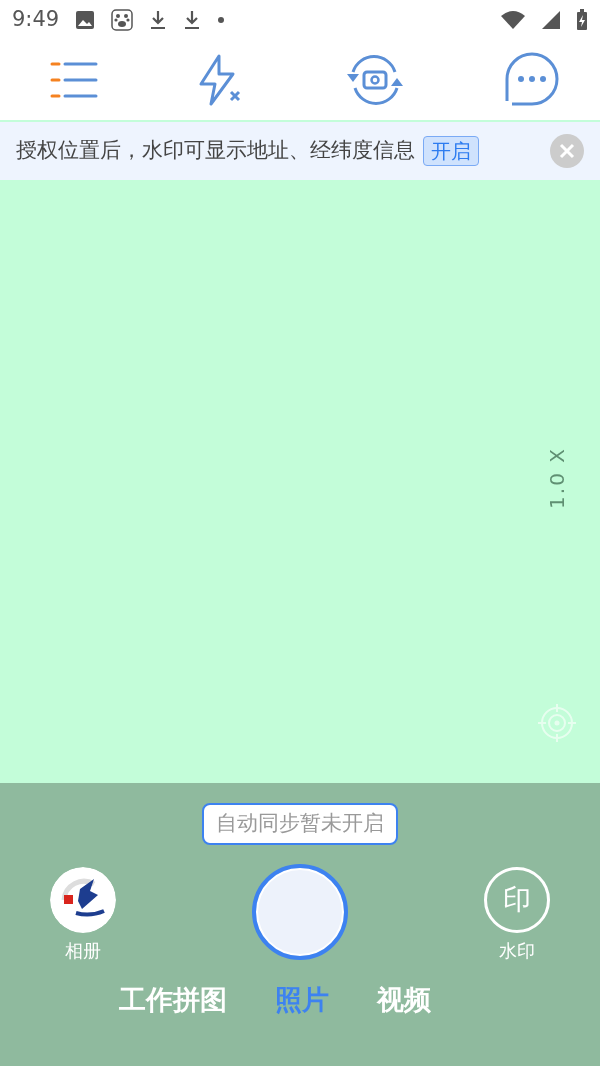 Image resolution: width=600 pixels, height=1066 pixels. Describe the element at coordinates (582, 20) in the screenshot. I see `battery-icon` at that location.